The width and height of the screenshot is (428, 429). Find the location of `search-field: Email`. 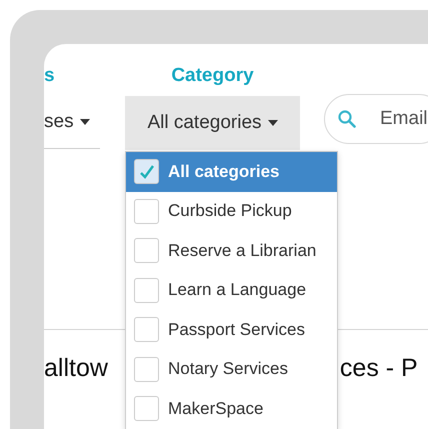

search-field: Email is located at coordinates (376, 119).